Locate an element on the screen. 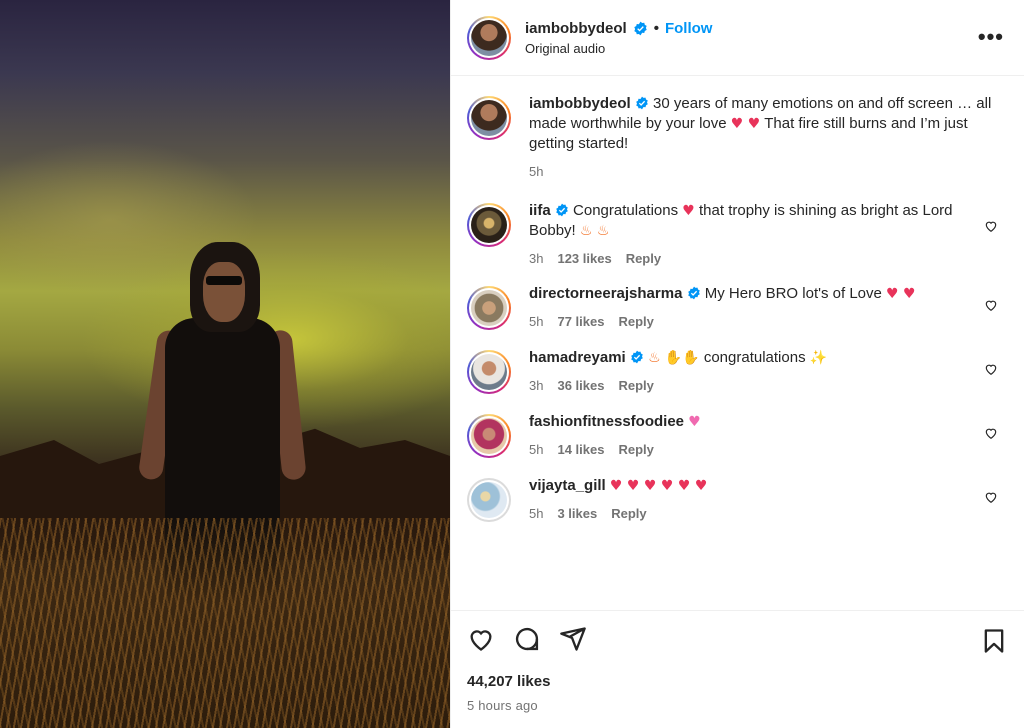 This screenshot has width=1024, height=728. post-header: iambobbydeol • Follow Original audio ••• is located at coordinates (737, 38).